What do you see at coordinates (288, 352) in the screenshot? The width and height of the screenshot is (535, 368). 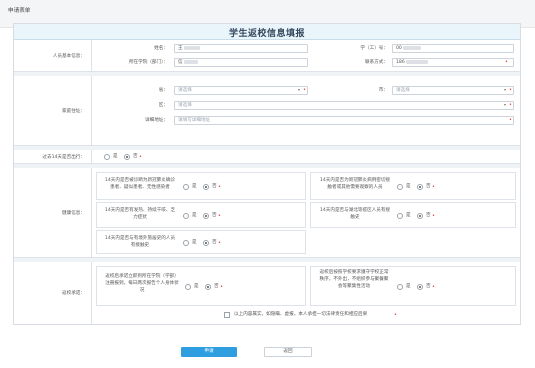 I see `back-button: 返回` at bounding box center [288, 352].